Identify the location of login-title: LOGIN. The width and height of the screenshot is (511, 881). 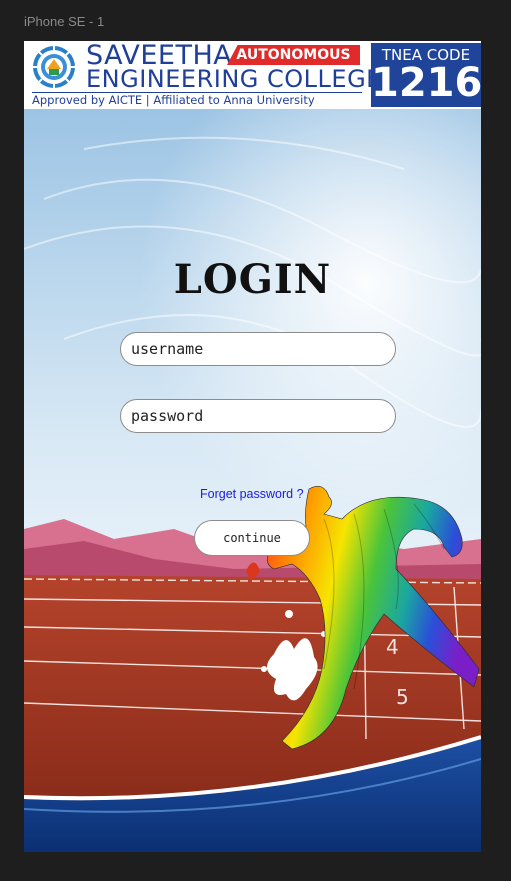
(252, 279).